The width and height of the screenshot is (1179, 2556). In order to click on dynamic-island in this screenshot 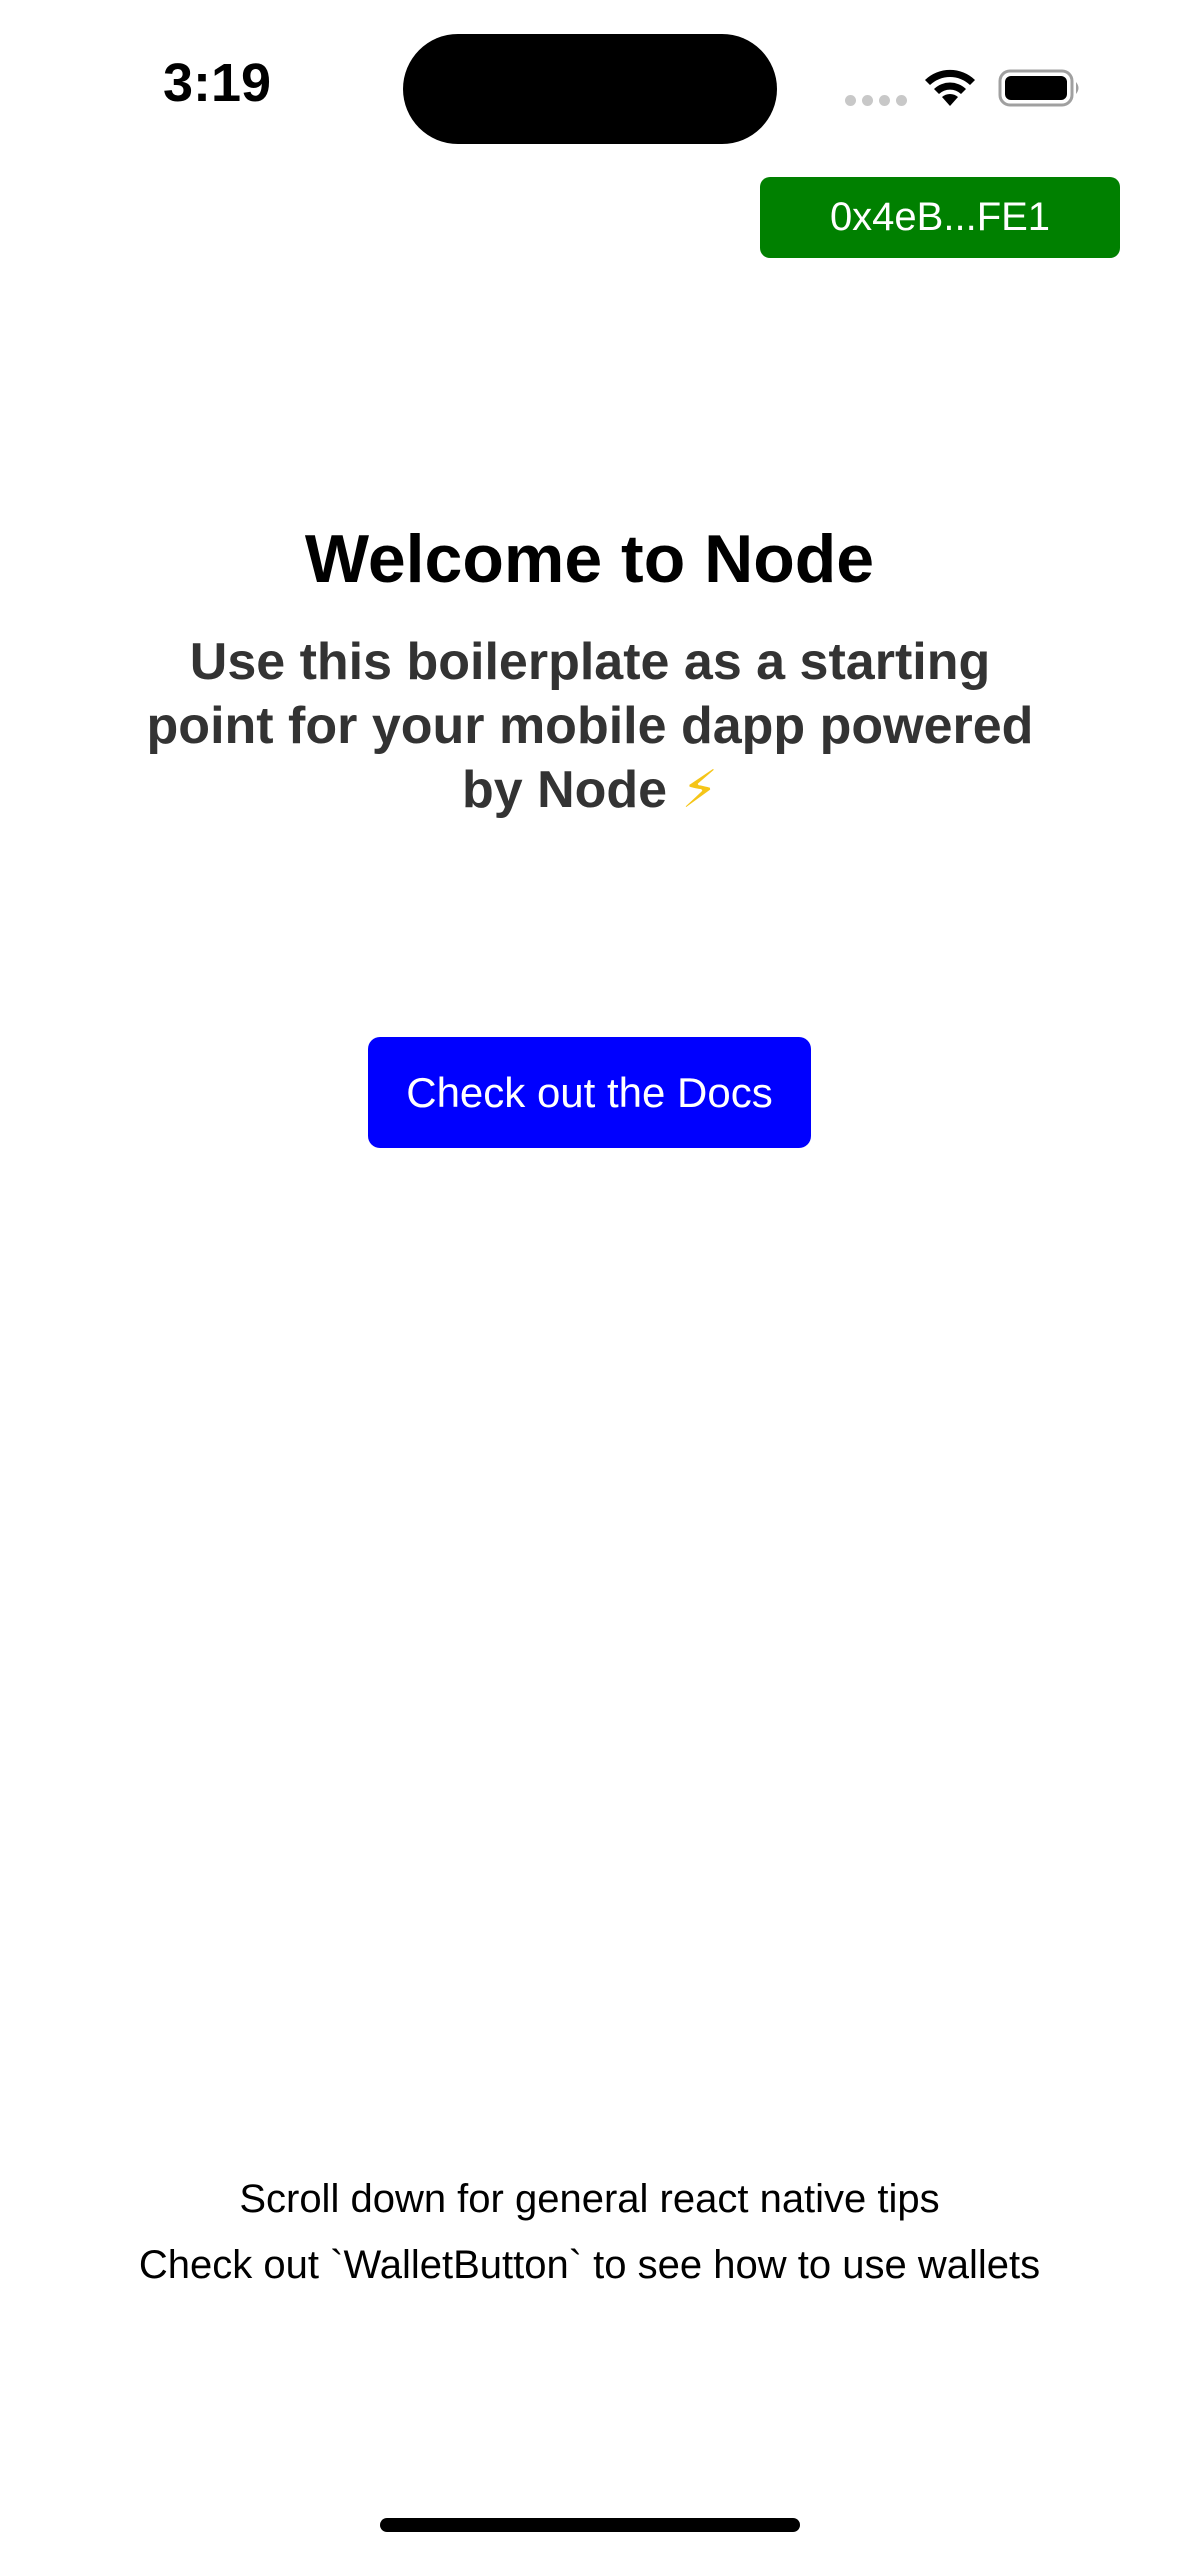, I will do `click(590, 89)`.